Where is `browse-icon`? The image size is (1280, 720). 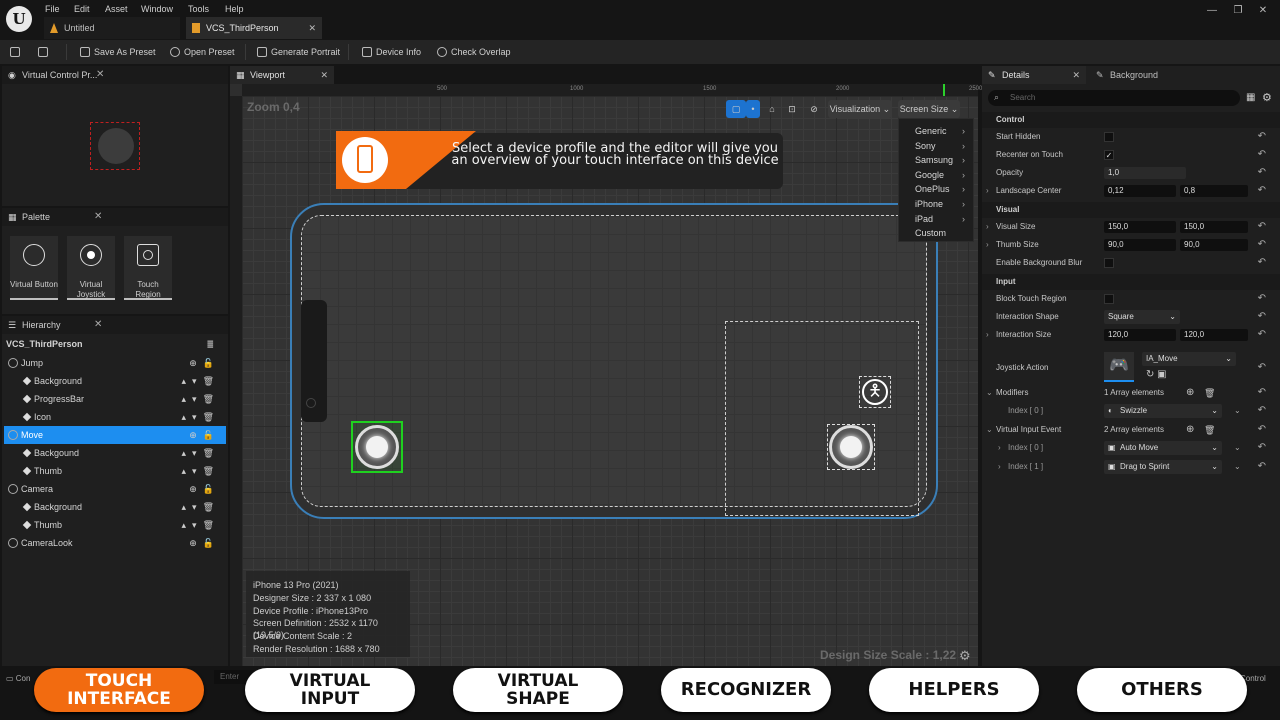
browse-icon is located at coordinates (45, 52).